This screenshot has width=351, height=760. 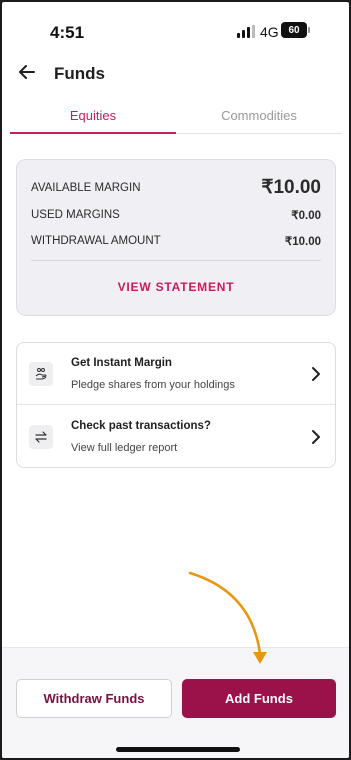 What do you see at coordinates (259, 698) in the screenshot?
I see `add-funds-button: Add Funds` at bounding box center [259, 698].